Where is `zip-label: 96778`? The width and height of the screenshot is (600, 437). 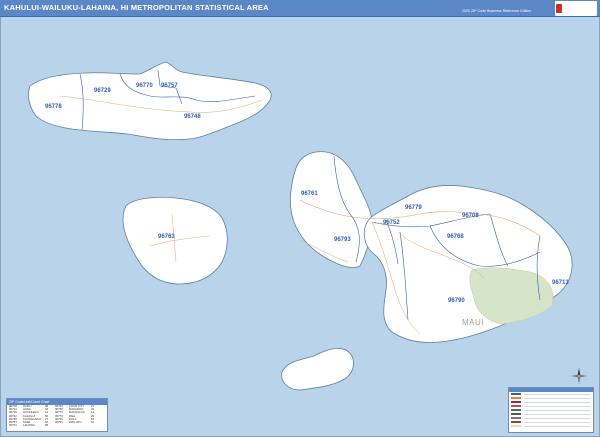
zip-label: 96778 is located at coordinates (53, 107).